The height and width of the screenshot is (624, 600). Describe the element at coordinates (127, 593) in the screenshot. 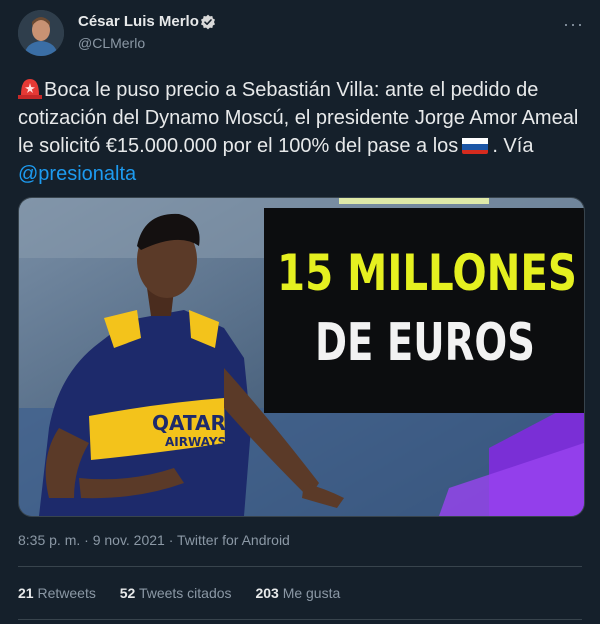

I see `quotes-count: 52` at that location.